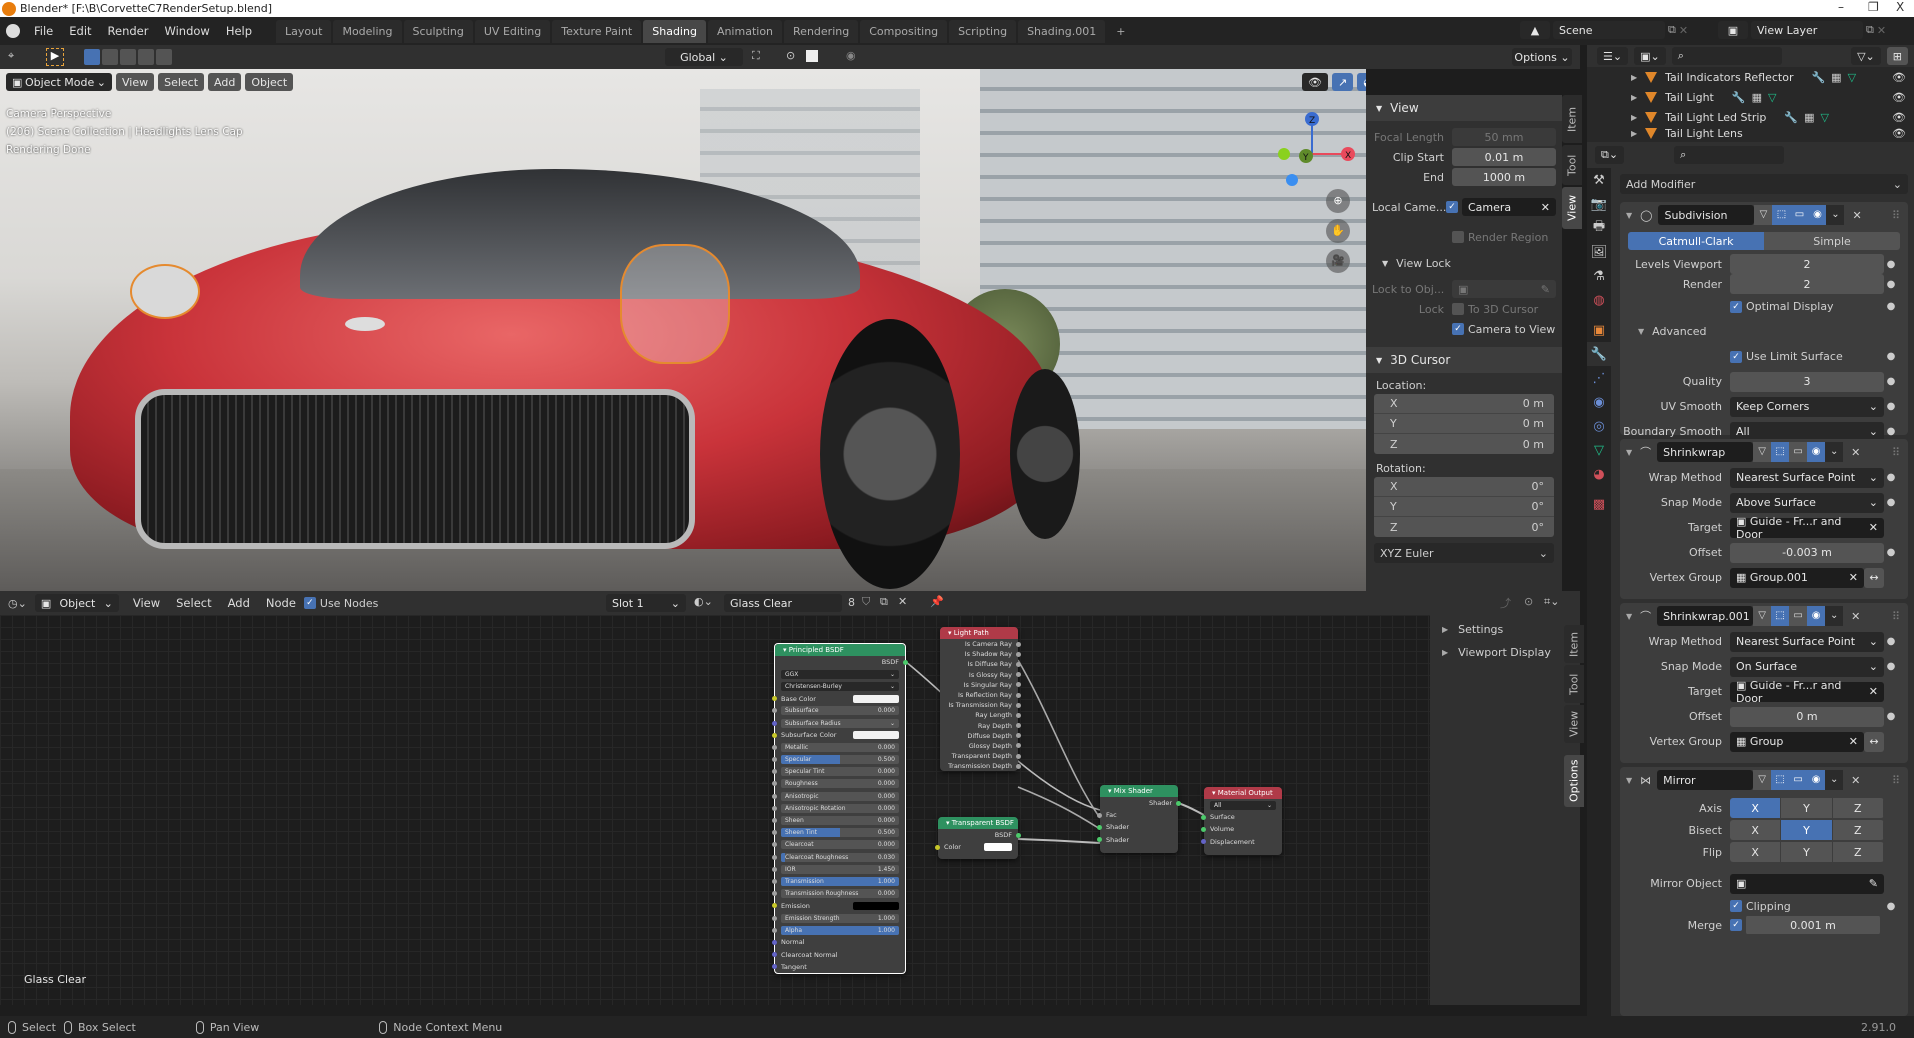 The image size is (1914, 1038). I want to click on snap-element-icon: ⌗⌄, so click(1551, 602).